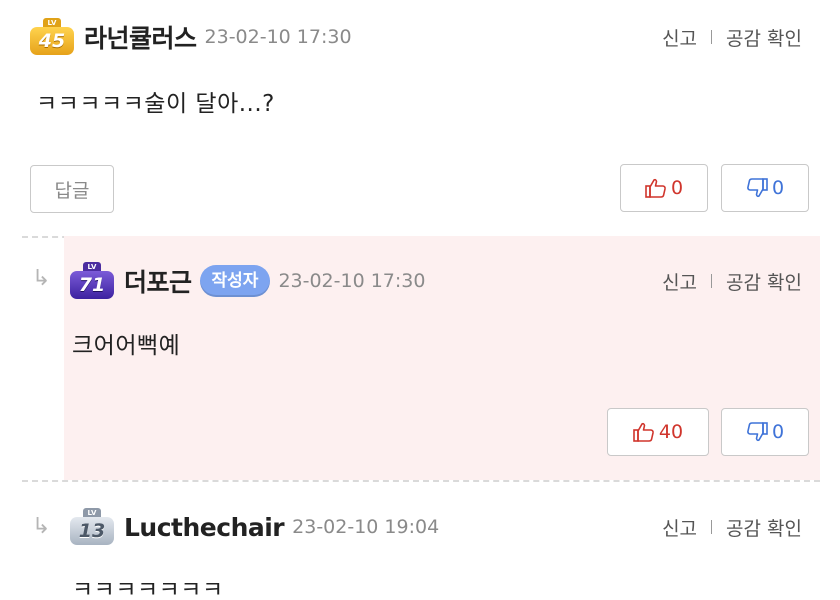  Describe the element at coordinates (140, 37) in the screenshot. I see `author-nickname: 라넌큘러스` at that location.